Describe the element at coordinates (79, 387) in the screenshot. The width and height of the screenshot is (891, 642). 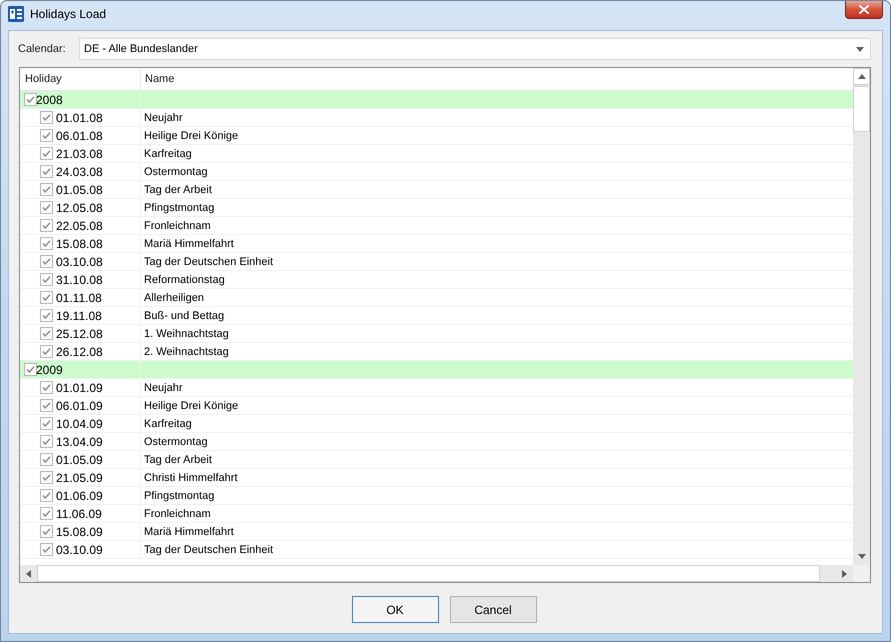
I see `date-label: 01.01.09` at that location.